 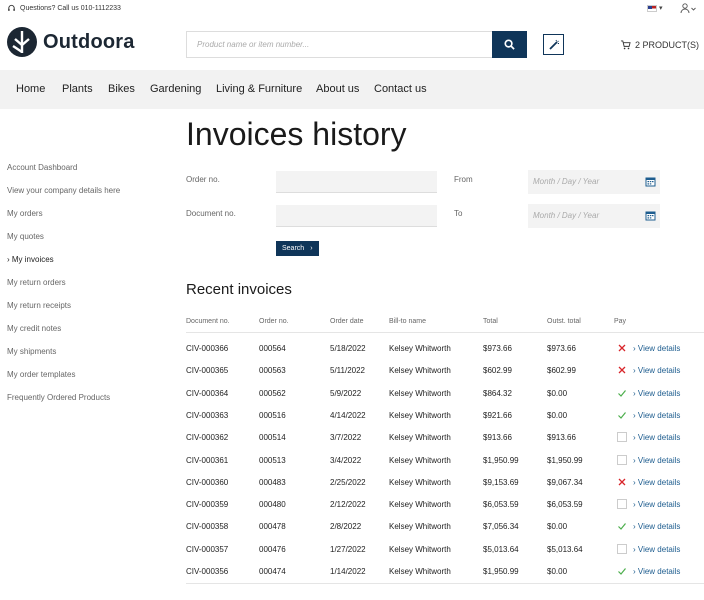 I want to click on search-button, so click(x=509, y=44).